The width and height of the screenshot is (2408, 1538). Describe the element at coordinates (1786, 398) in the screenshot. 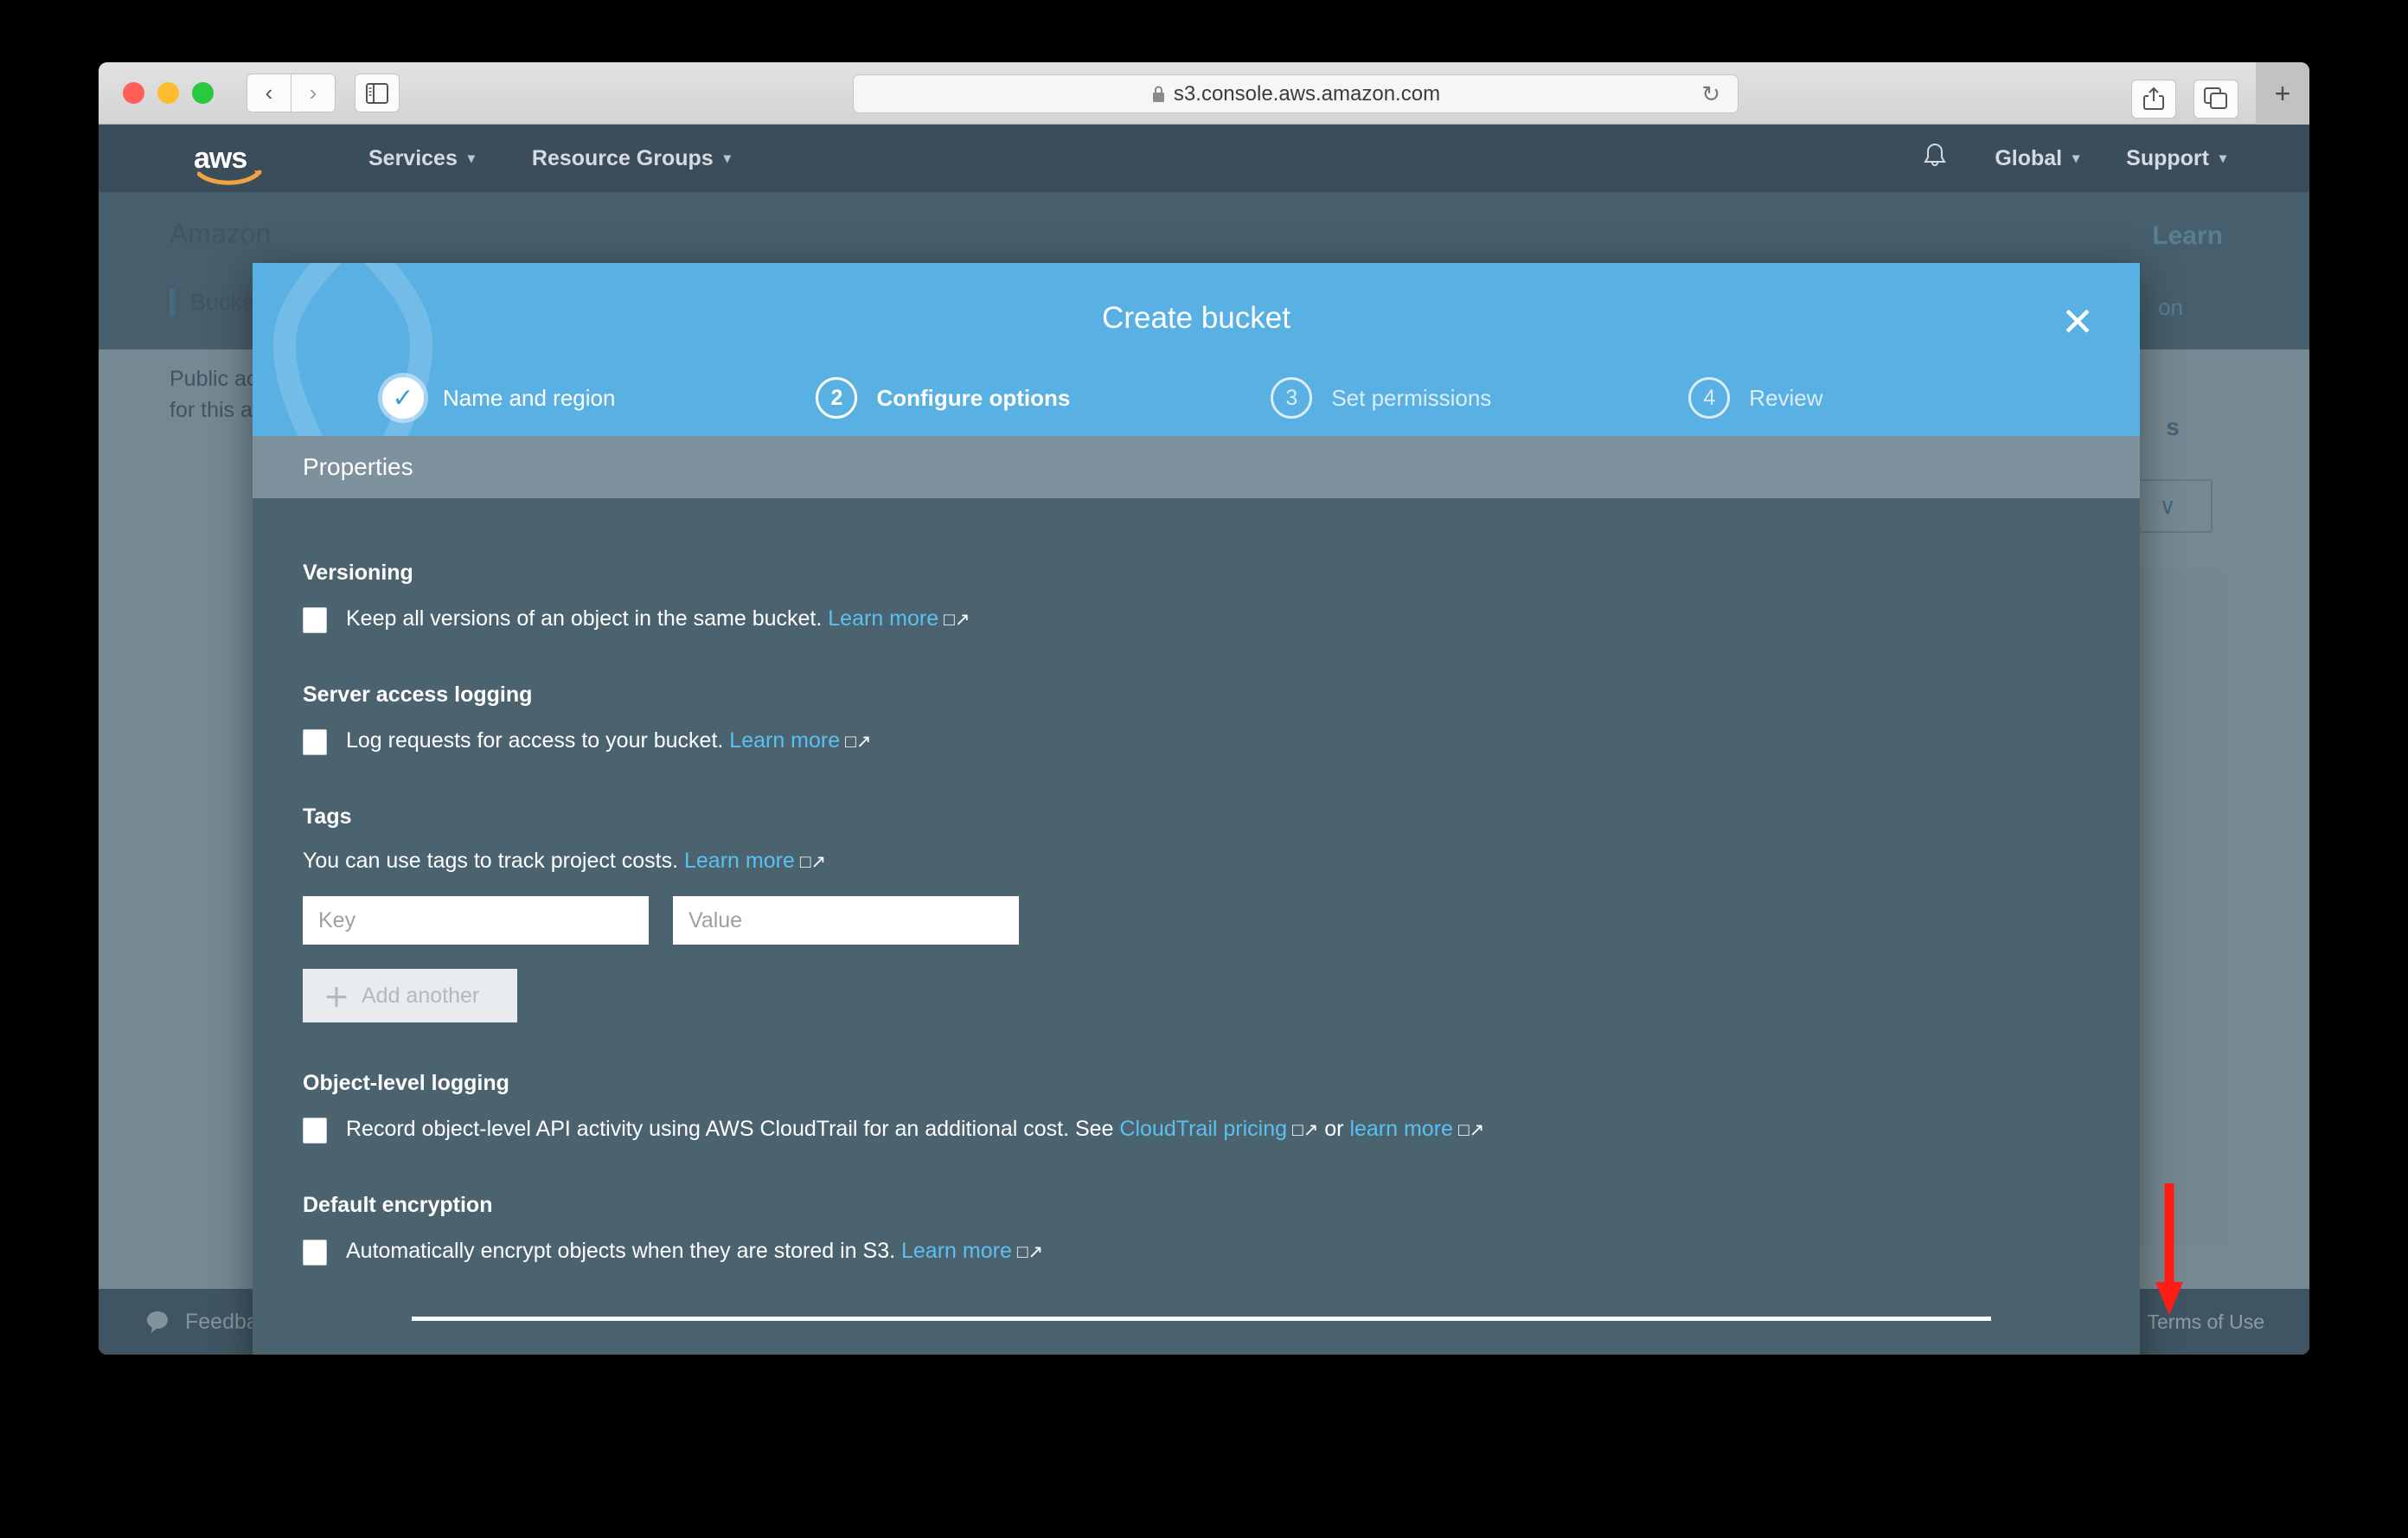

I see `step-label: Review` at that location.